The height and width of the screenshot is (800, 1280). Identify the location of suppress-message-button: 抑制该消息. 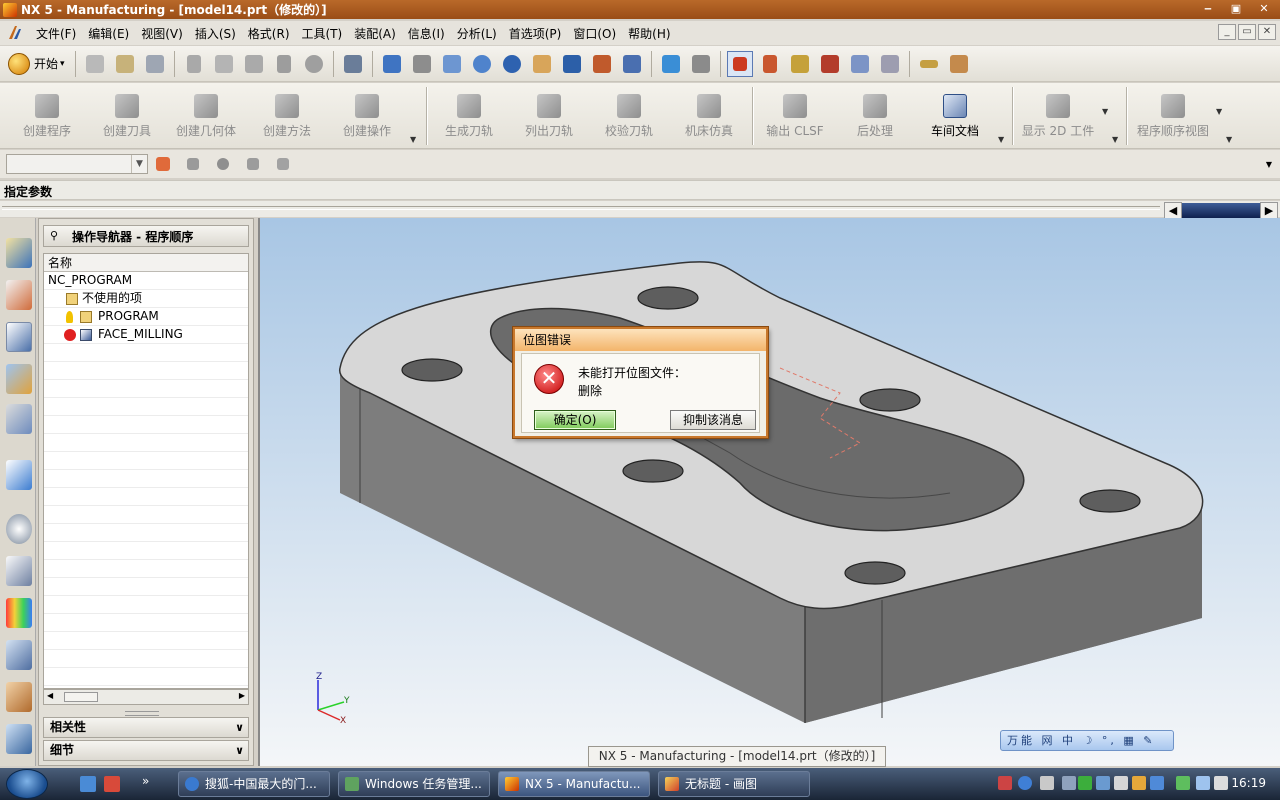
(713, 420).